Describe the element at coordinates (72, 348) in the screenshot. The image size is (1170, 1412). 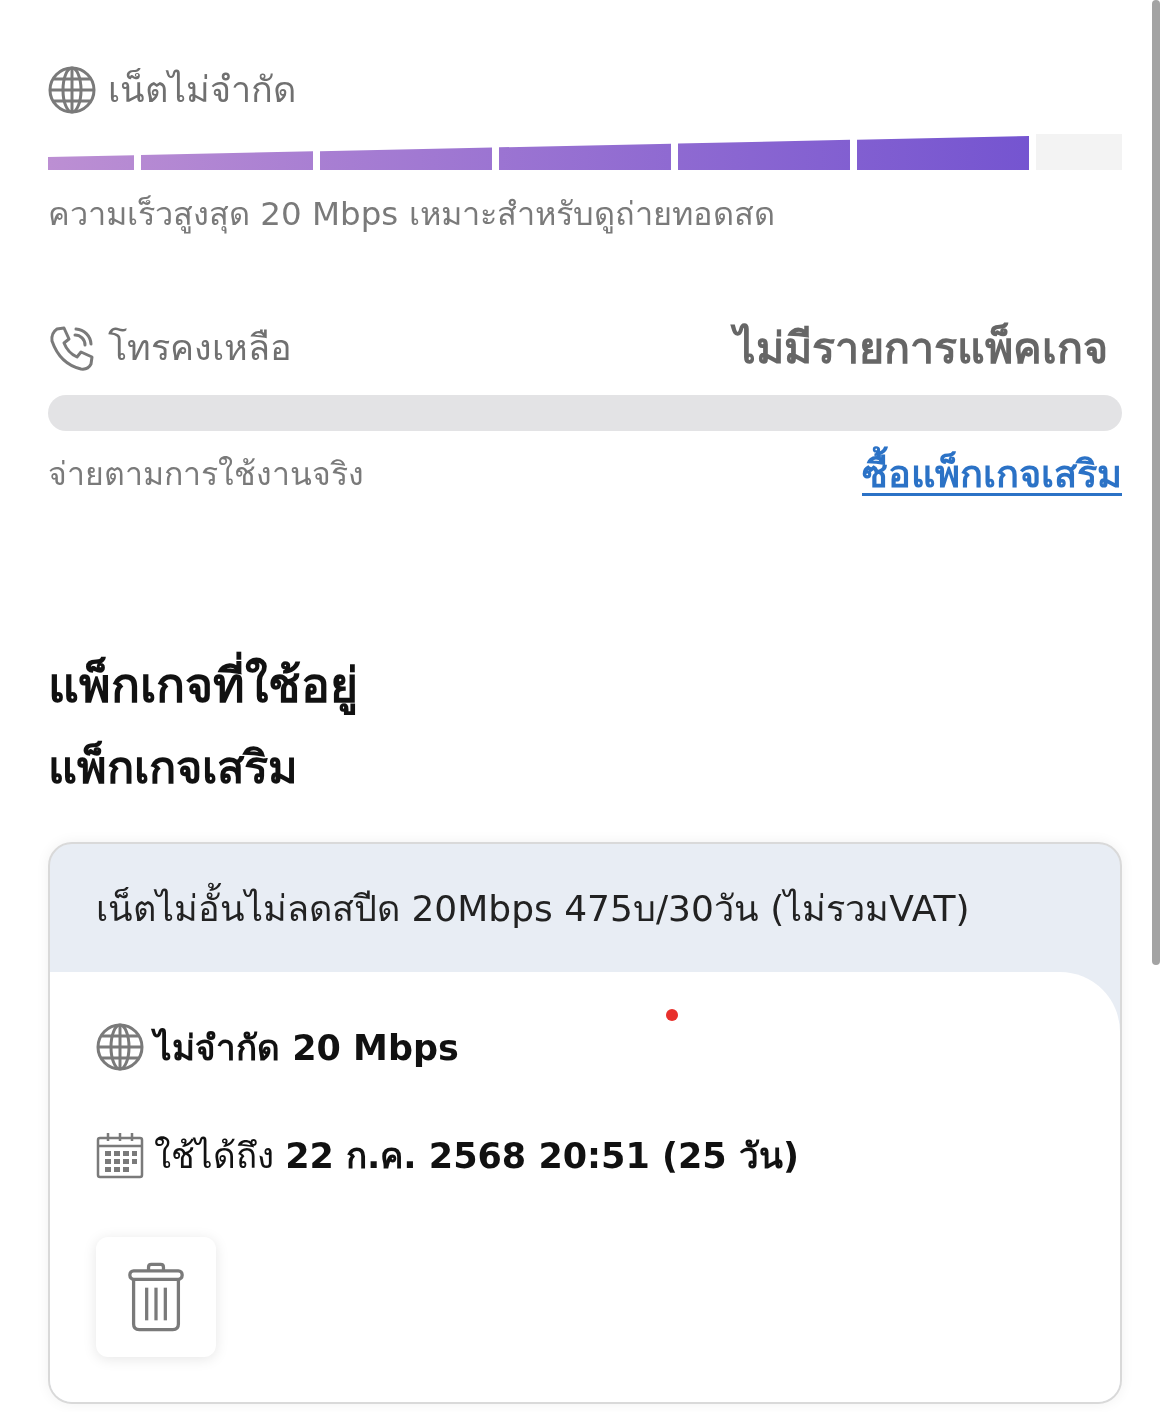
I see `phone-icon` at that location.